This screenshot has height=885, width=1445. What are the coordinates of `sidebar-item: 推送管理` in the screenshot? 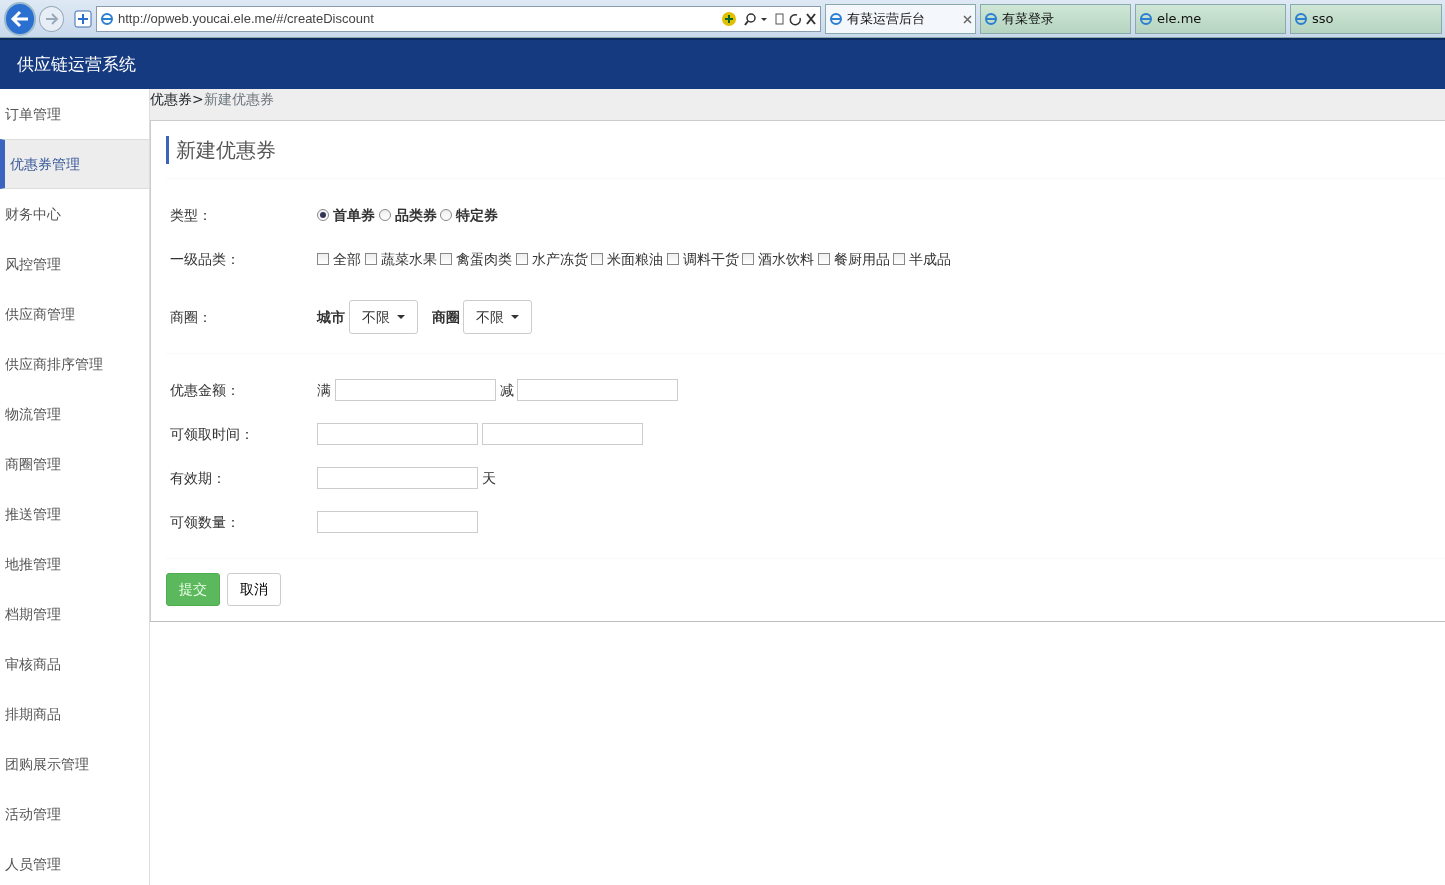 It's located at (74, 514).